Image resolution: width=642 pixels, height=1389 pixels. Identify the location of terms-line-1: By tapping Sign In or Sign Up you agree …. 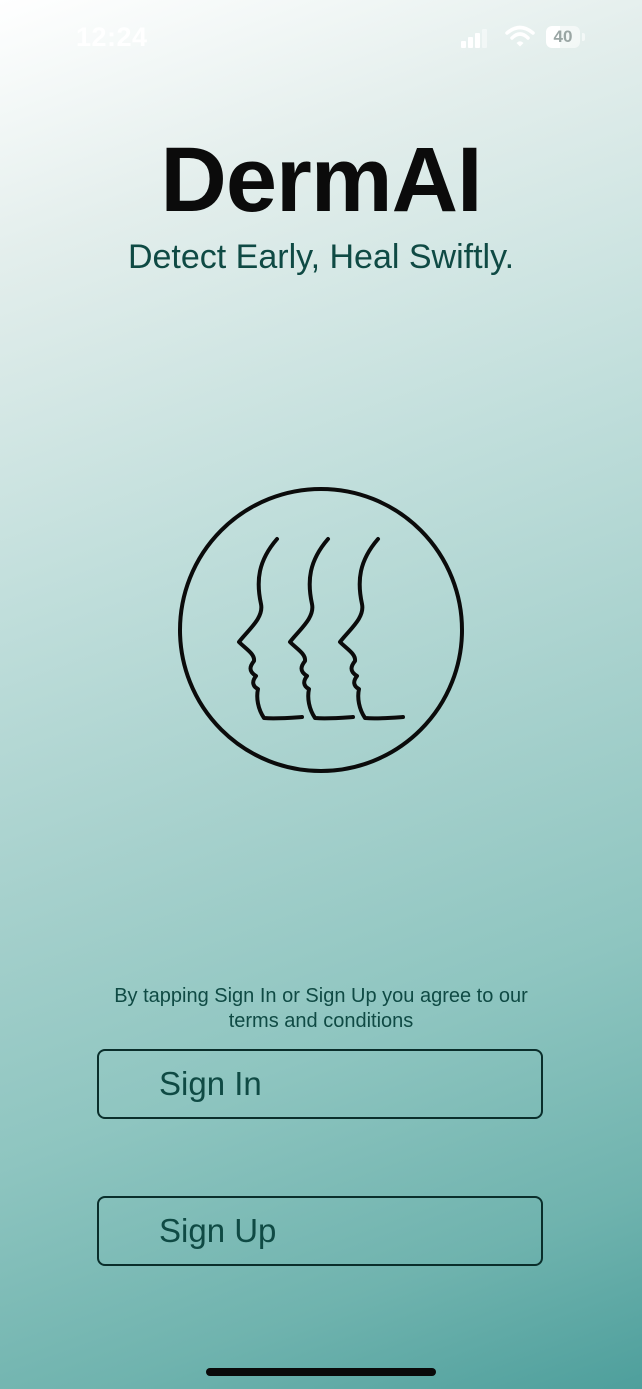
(321, 996).